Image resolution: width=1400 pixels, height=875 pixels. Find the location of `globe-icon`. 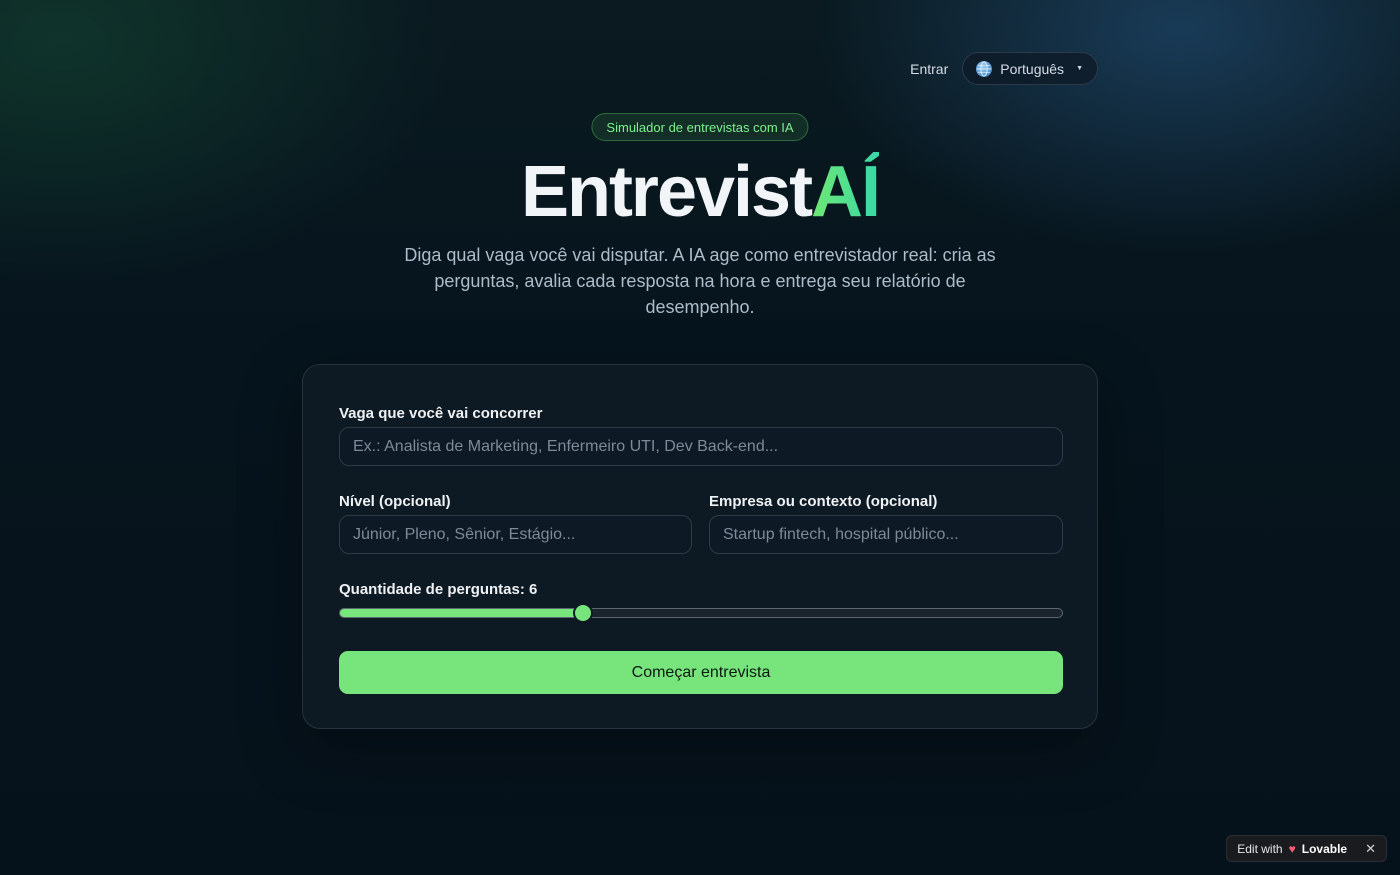

globe-icon is located at coordinates (984, 68).